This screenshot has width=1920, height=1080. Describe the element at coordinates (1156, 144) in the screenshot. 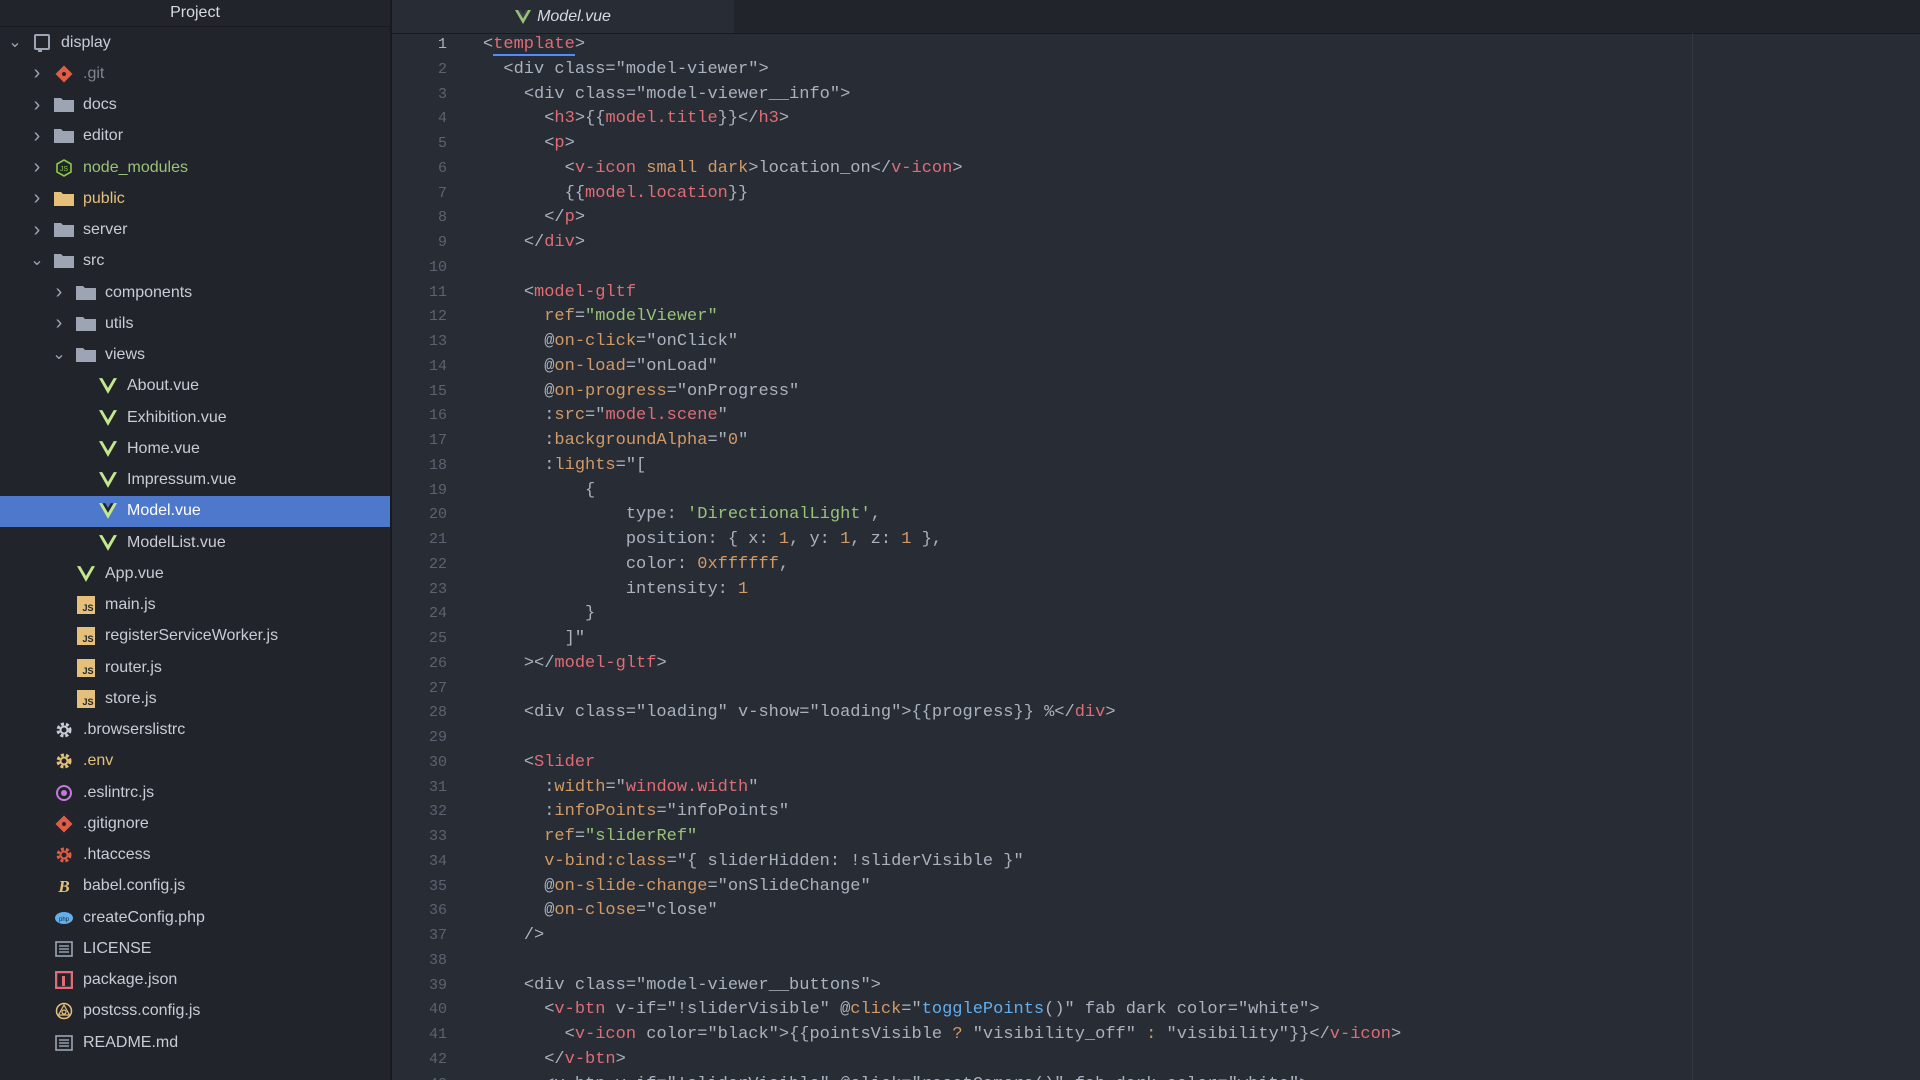

I see `code-line: 5 <p>` at that location.